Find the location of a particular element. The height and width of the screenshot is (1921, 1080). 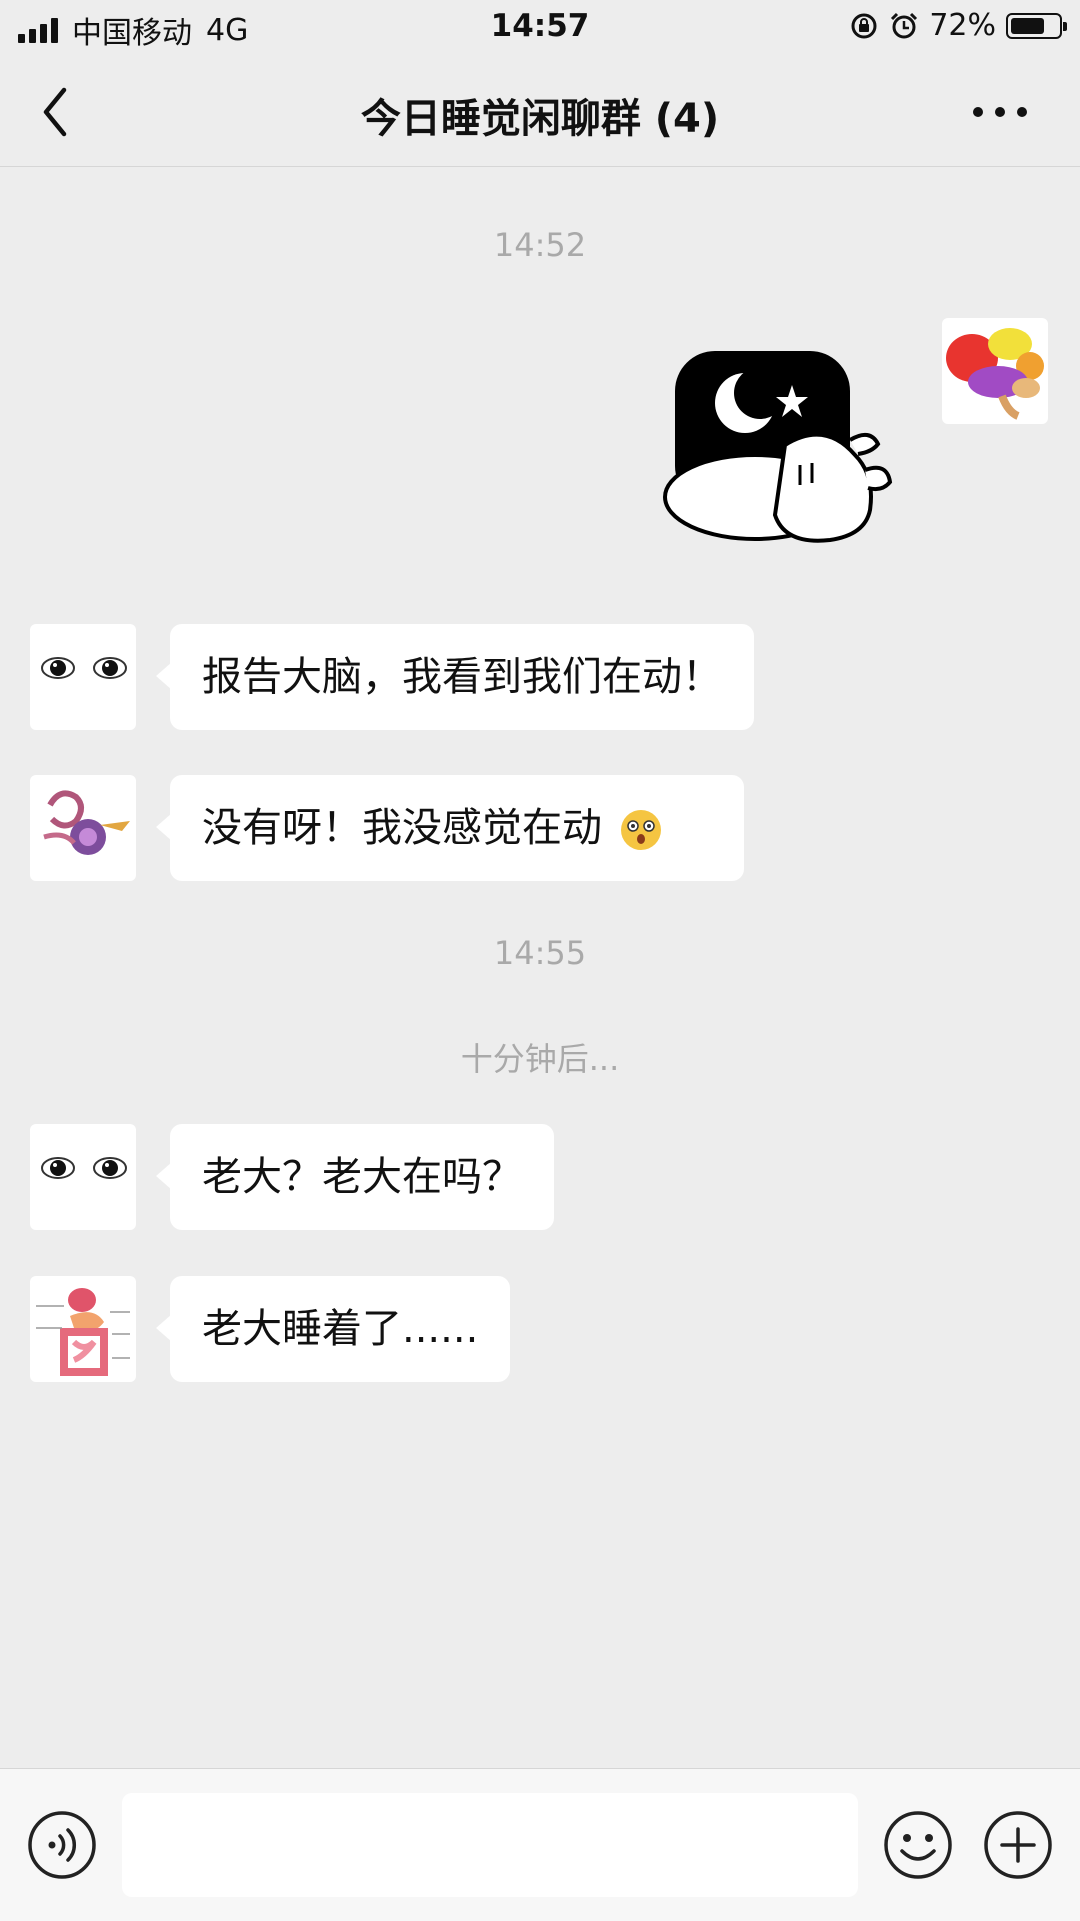

ear-icon is located at coordinates (86, 822).